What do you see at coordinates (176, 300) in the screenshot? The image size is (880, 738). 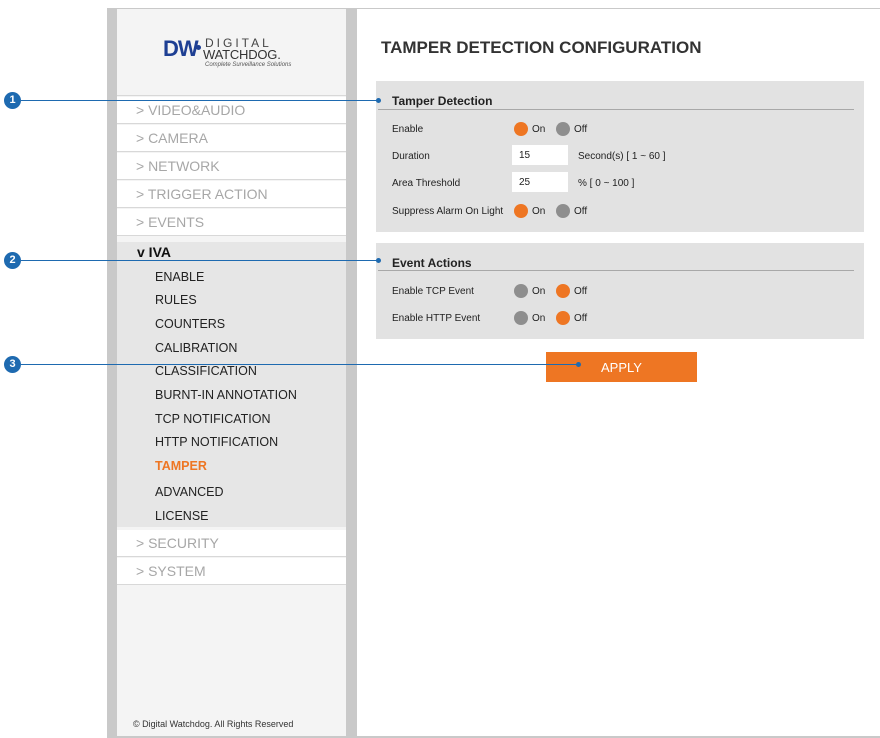 I see `submenu-rules: RULES` at bounding box center [176, 300].